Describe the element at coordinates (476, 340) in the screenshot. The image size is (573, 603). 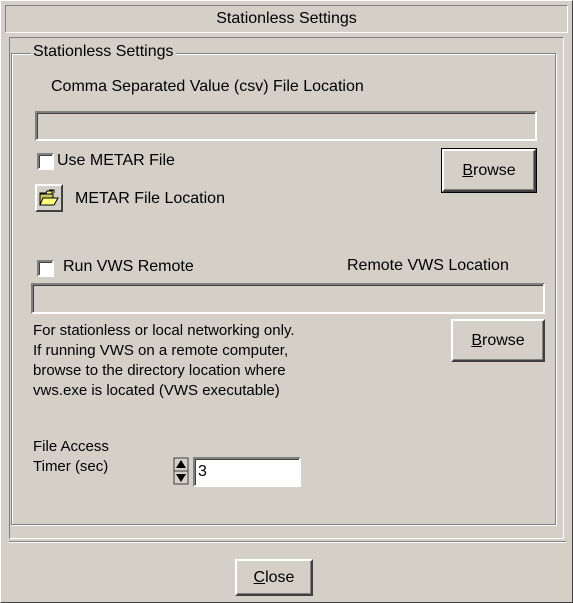
I see `vws-browse-mnemonic: B` at that location.